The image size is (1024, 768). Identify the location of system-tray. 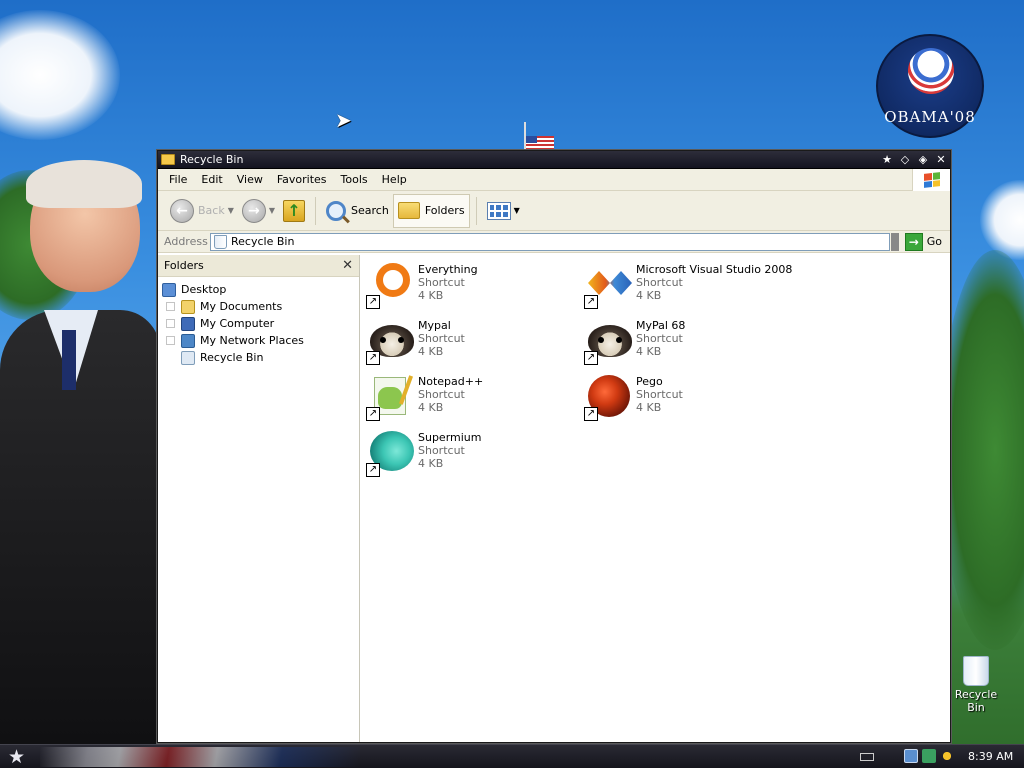
(929, 756).